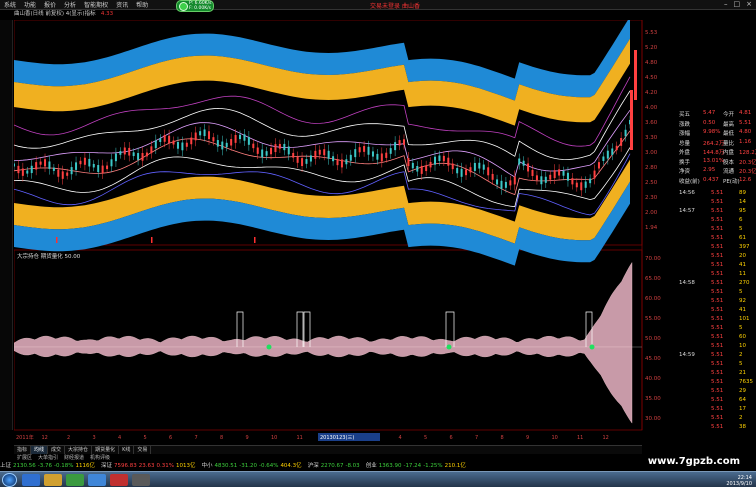  I want to click on sub-axis-label: 35.00, so click(653, 399).